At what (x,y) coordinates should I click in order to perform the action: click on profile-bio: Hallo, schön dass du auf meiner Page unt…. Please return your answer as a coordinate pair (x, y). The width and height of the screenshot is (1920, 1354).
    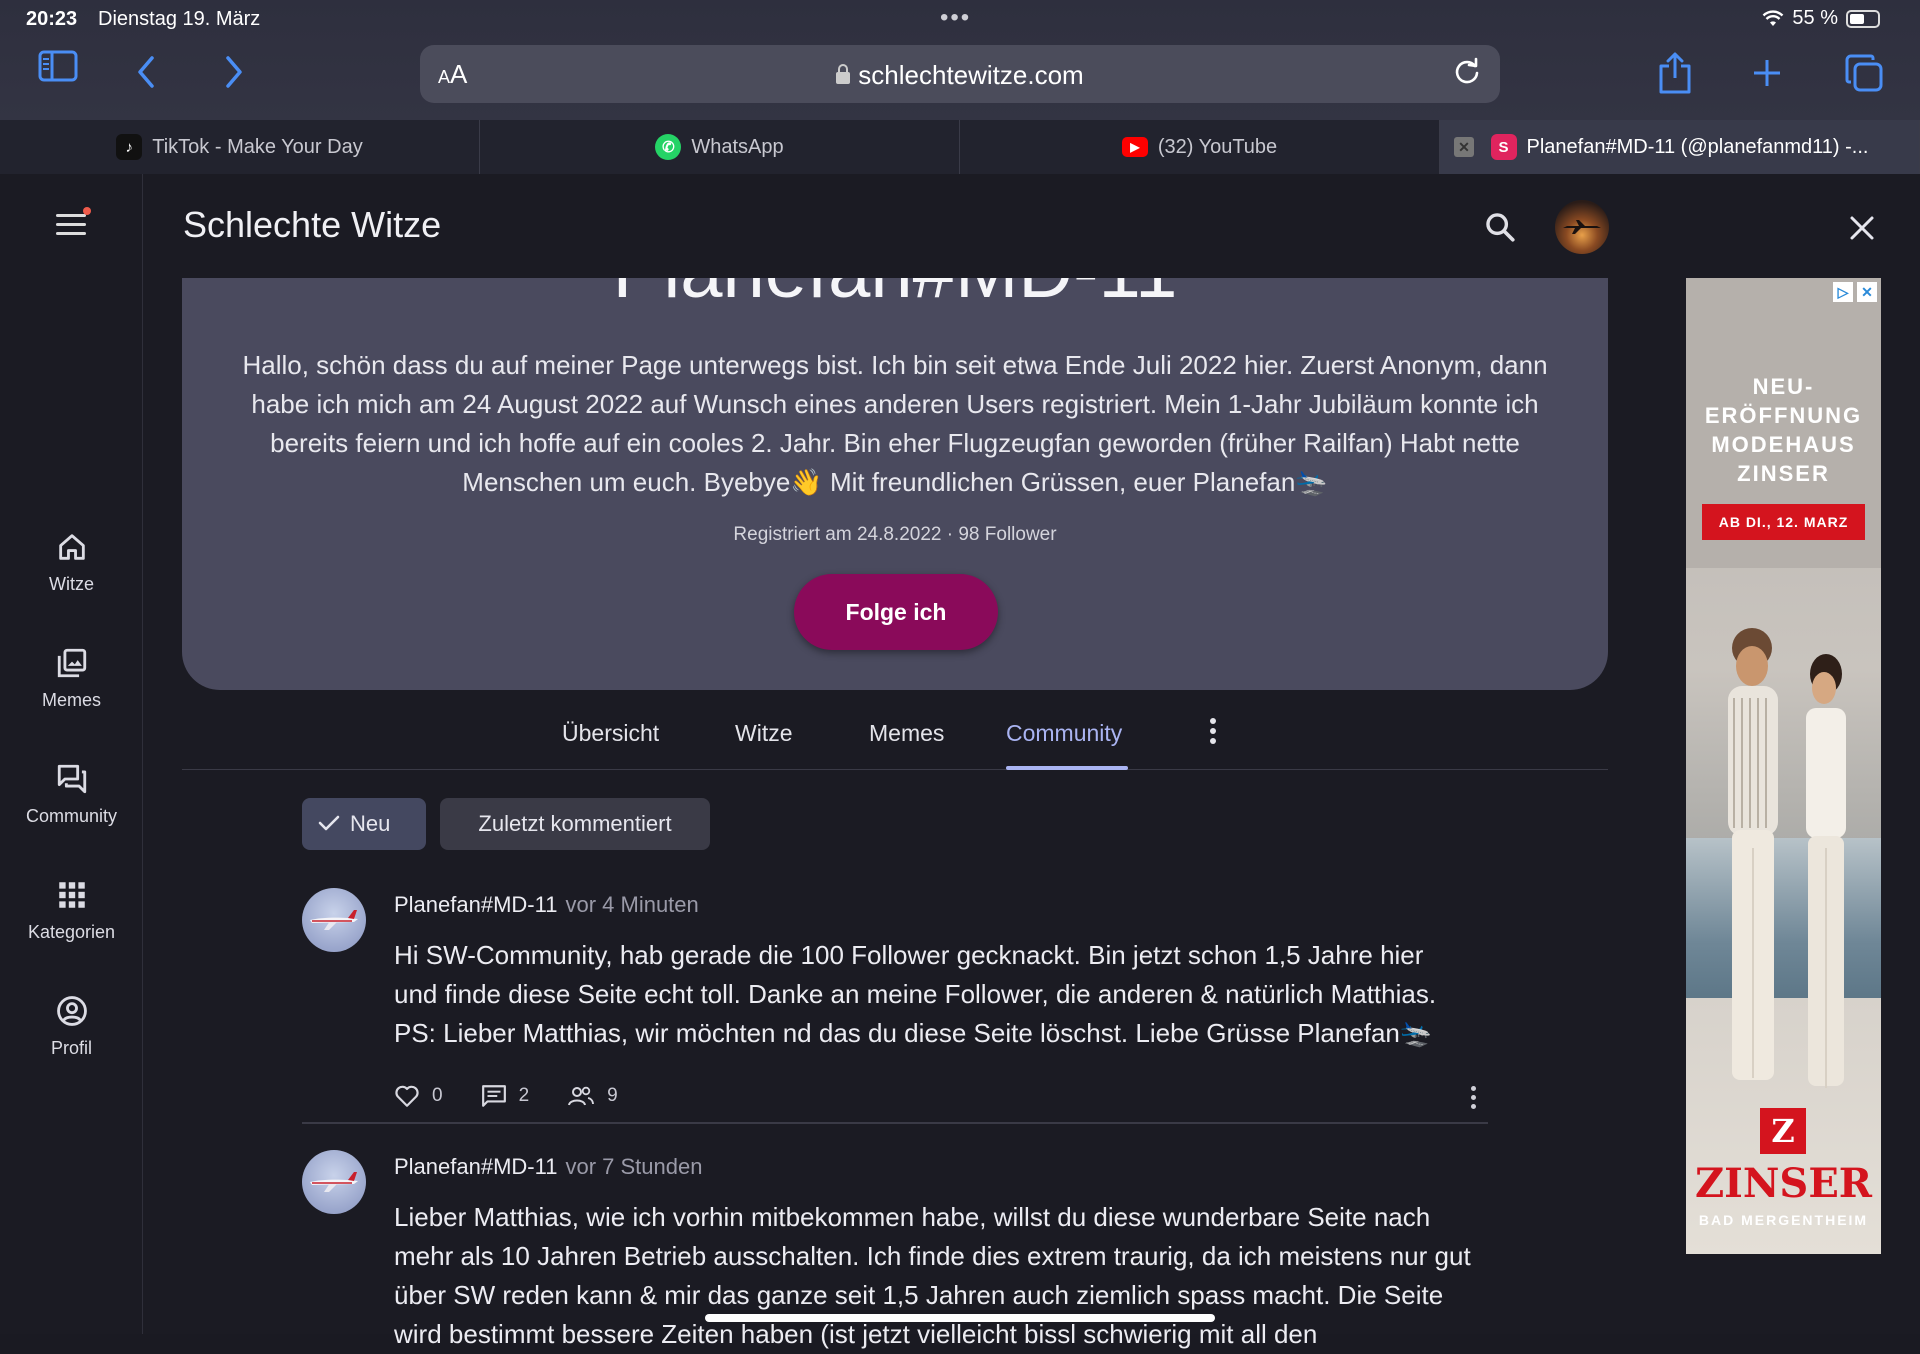
    Looking at the image, I should click on (895, 423).